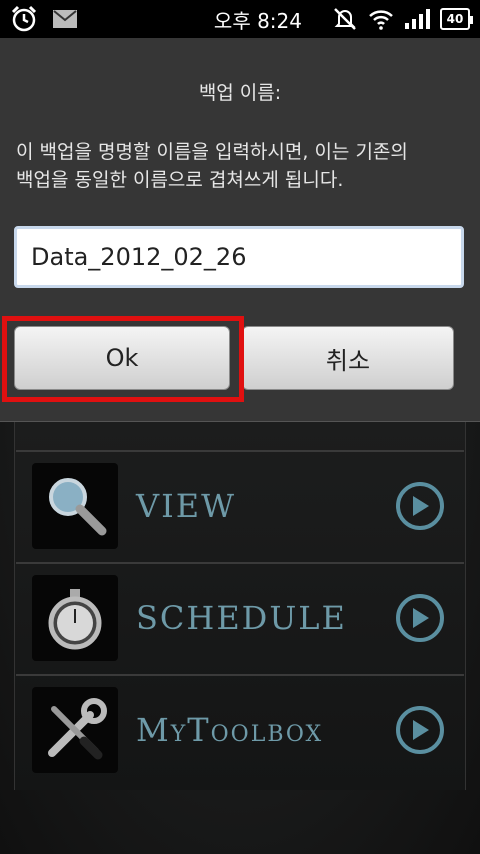 The height and width of the screenshot is (854, 480). I want to click on menu-item-label: MyToolbox, so click(230, 730).